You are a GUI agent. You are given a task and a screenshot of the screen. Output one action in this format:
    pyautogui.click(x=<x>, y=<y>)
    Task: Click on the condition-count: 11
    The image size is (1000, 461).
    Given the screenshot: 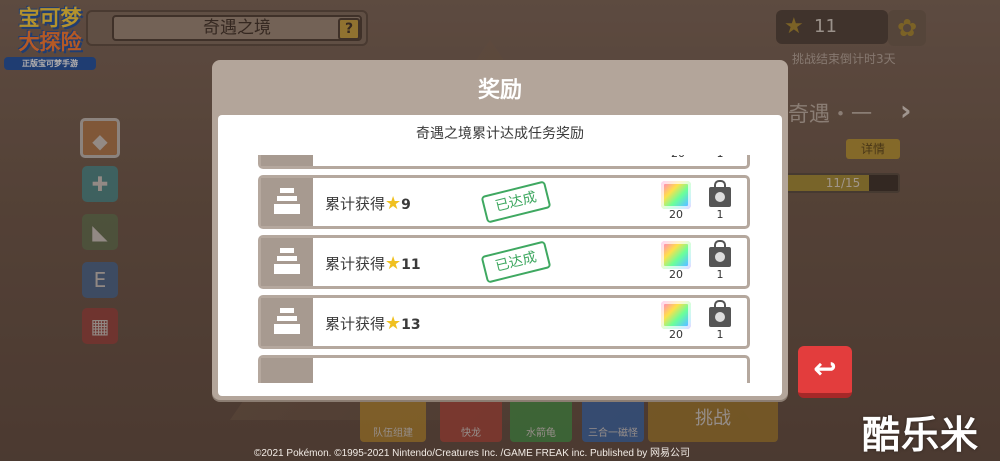 What is the action you would take?
    pyautogui.click(x=411, y=265)
    